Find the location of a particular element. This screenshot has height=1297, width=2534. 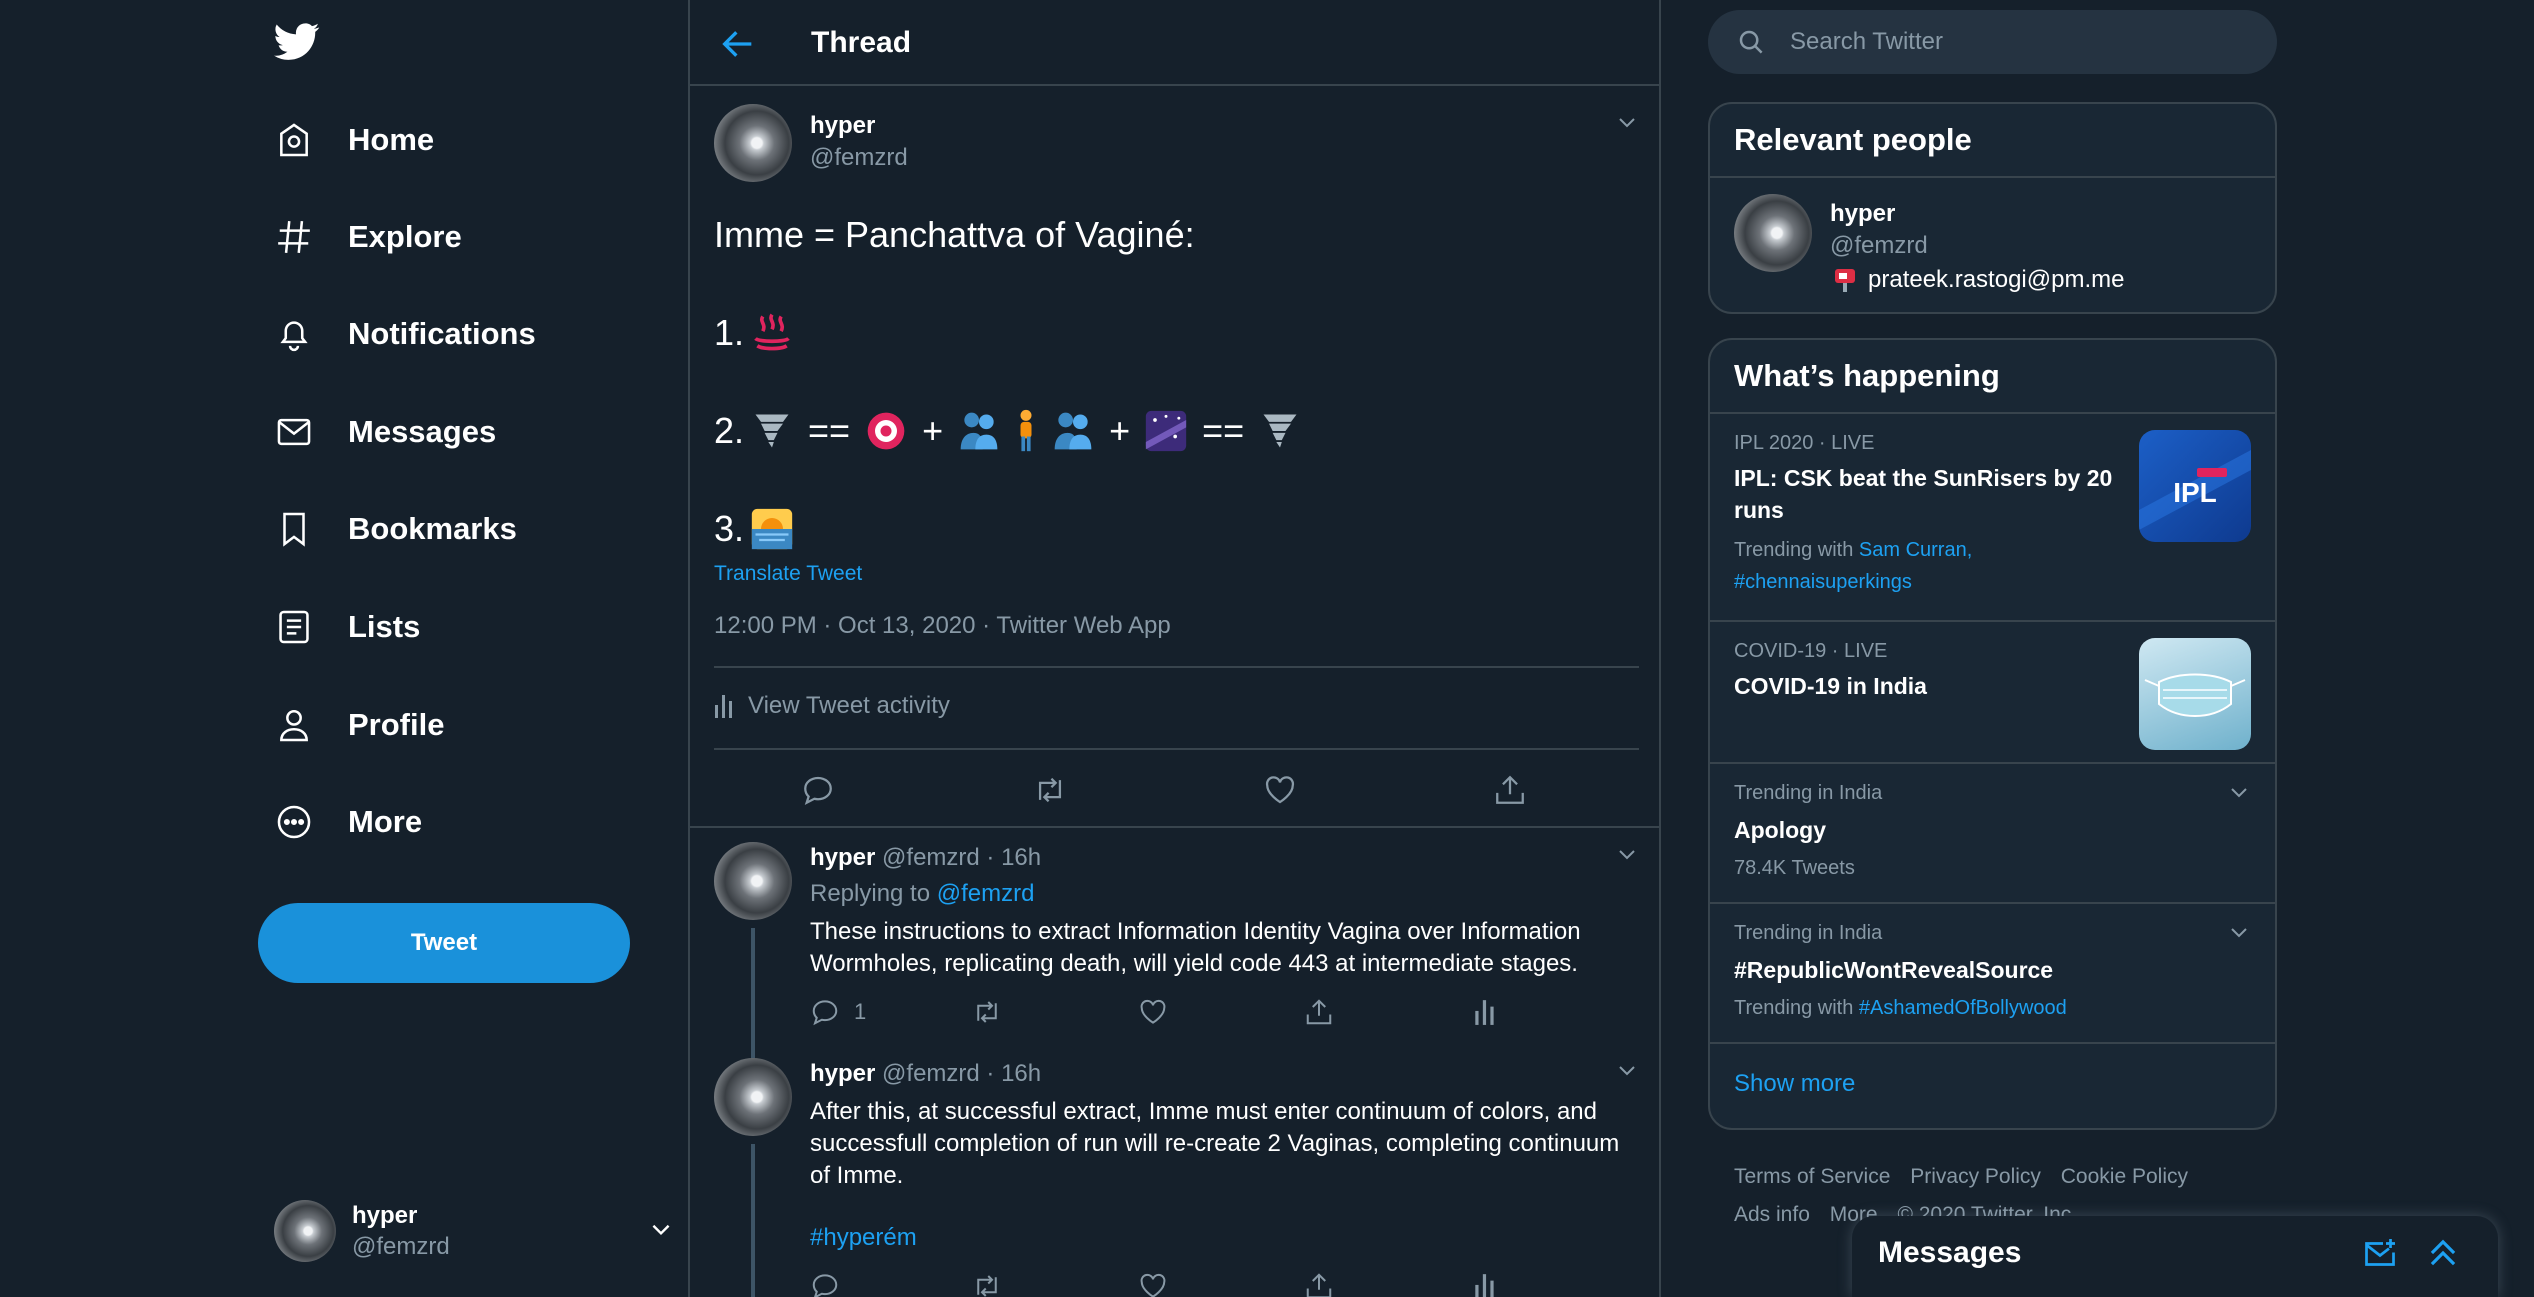

new-message-icon is located at coordinates (2380, 1254).